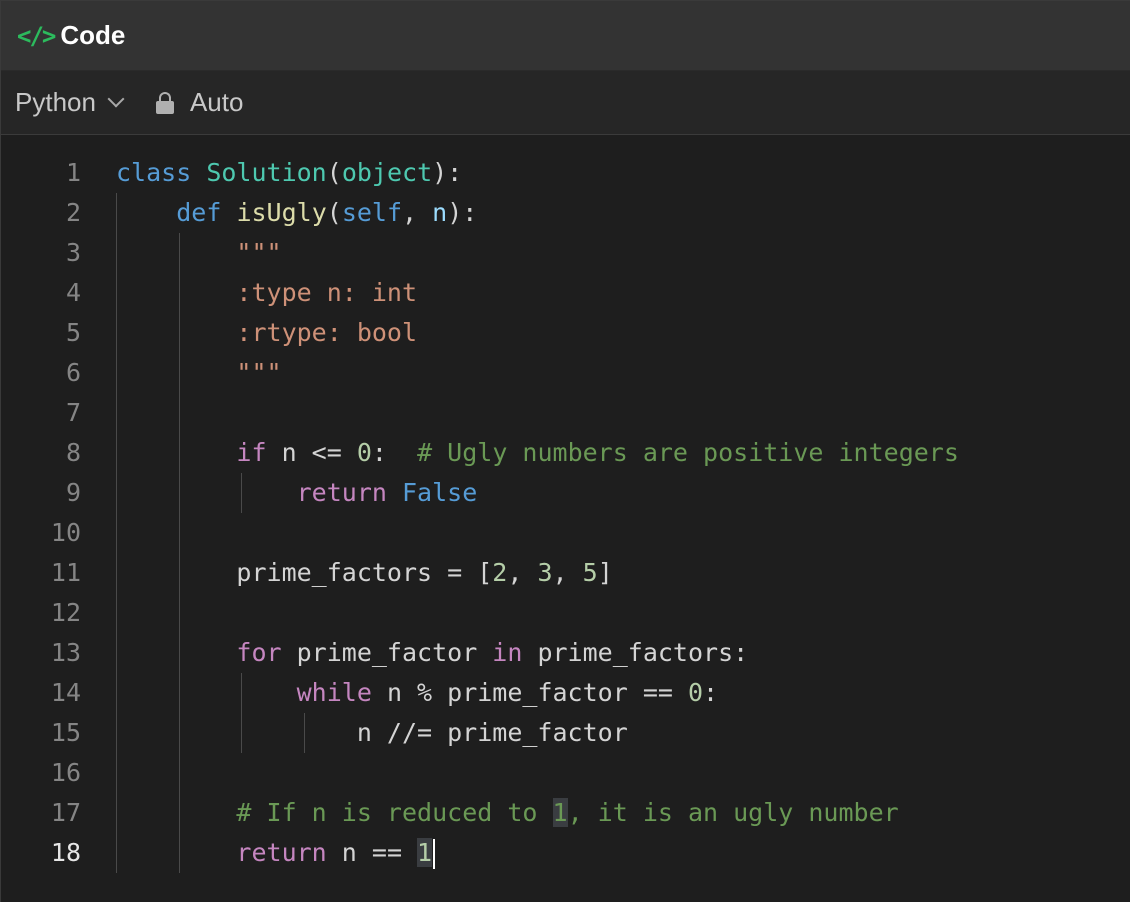 This screenshot has height=902, width=1130. I want to click on line-code: return n == 1, so click(276, 853).